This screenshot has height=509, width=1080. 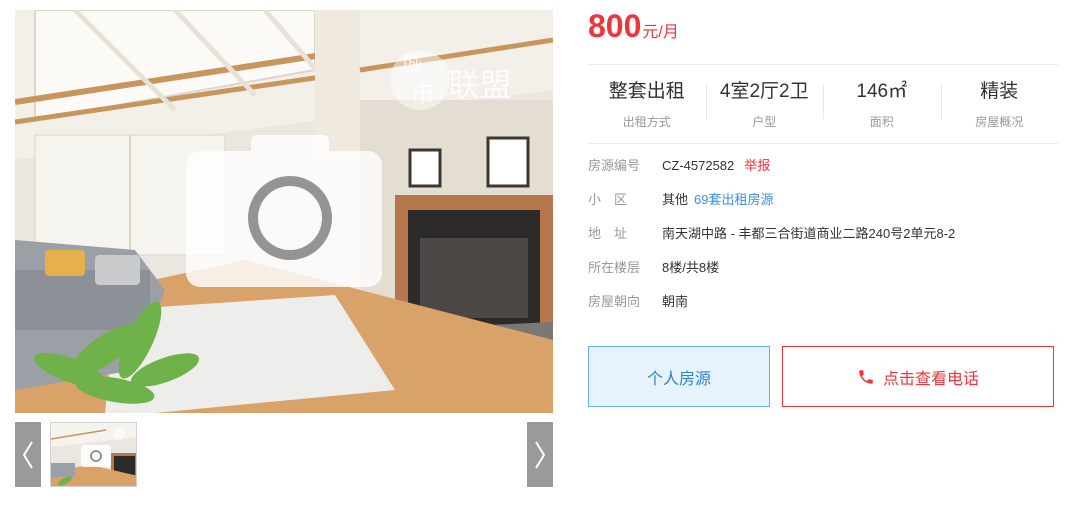 What do you see at coordinates (809, 233) in the screenshot?
I see `address-value: 南天湖中路 - 丰都三合街道商业二路240号2单元8-2` at bounding box center [809, 233].